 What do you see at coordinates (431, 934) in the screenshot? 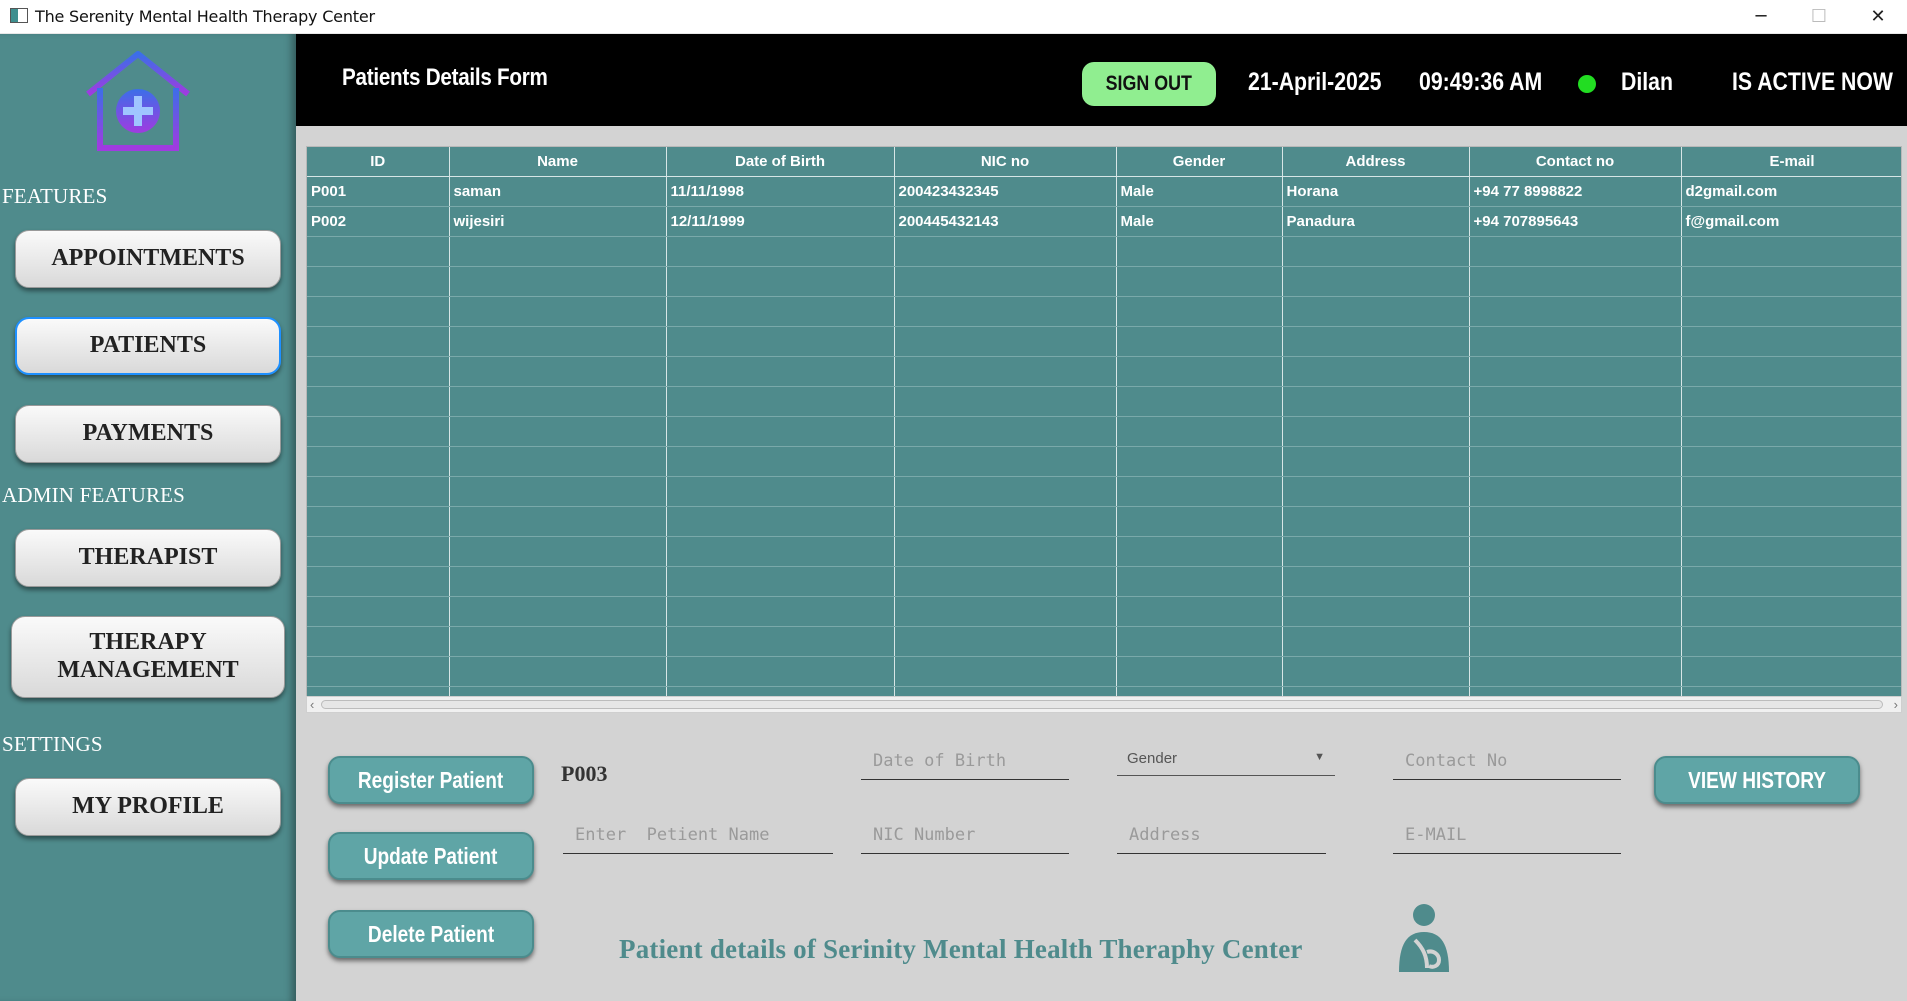
I see `delete-patient-button: Delete Patient` at bounding box center [431, 934].